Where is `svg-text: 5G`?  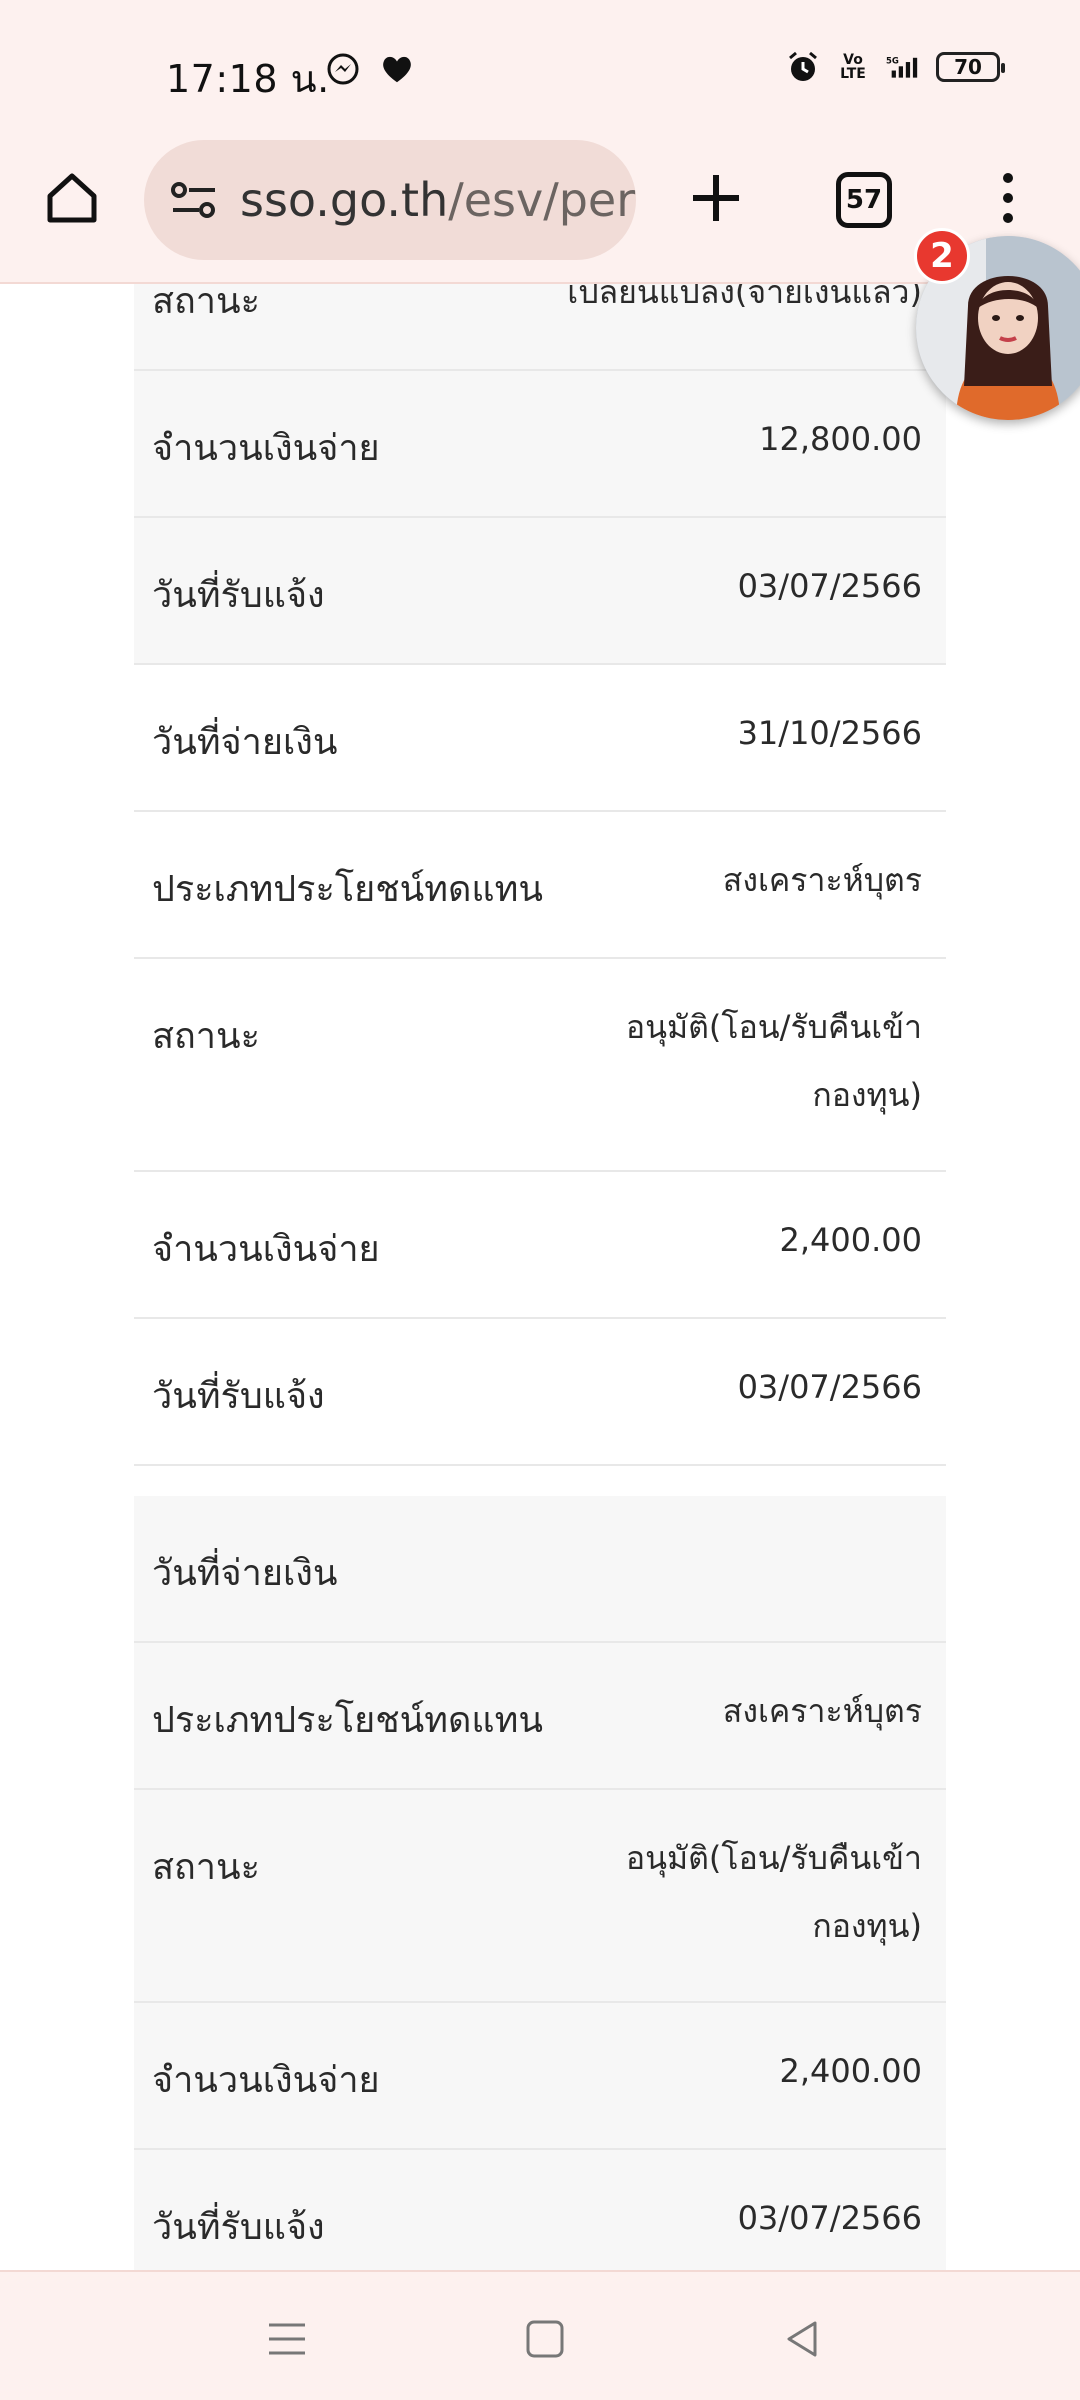 svg-text: 5G is located at coordinates (892, 61).